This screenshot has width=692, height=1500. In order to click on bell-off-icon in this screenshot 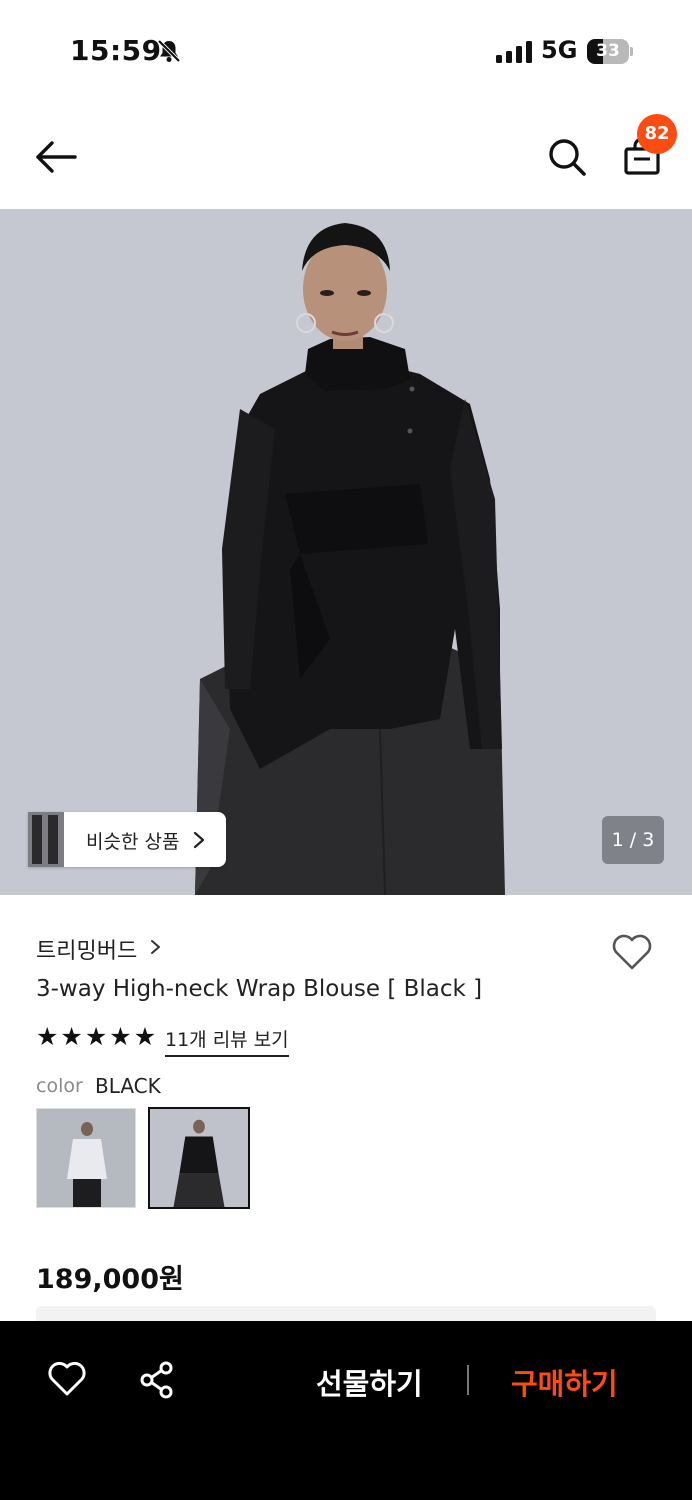, I will do `click(169, 51)`.